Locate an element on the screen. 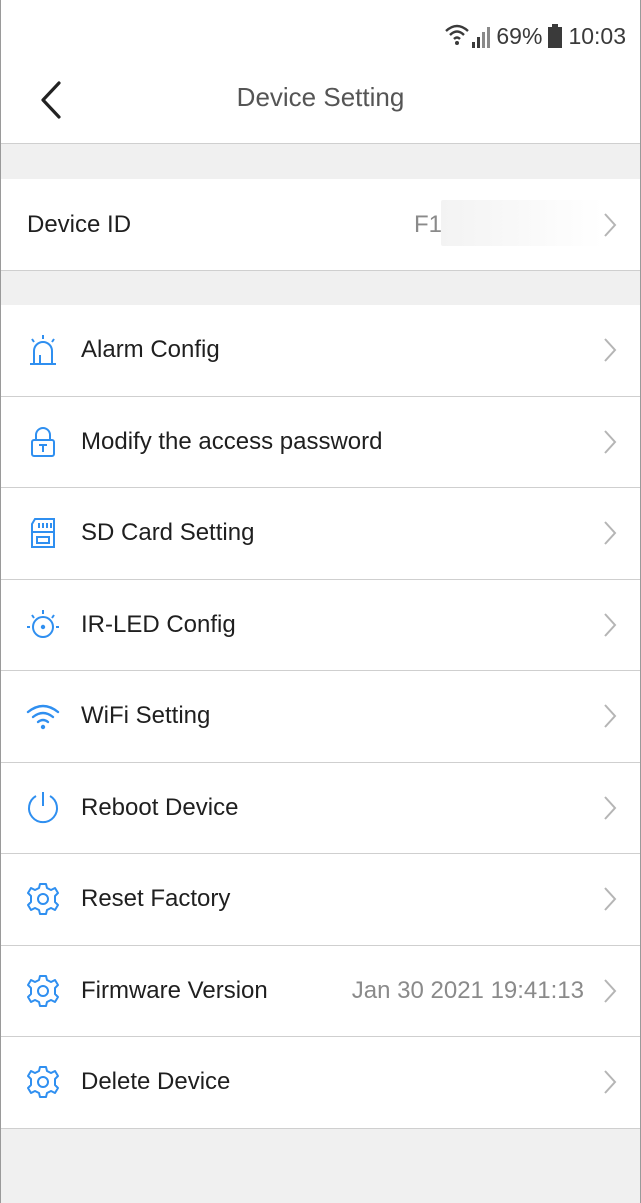 The image size is (641, 1203). lock-icon is located at coordinates (43, 442).